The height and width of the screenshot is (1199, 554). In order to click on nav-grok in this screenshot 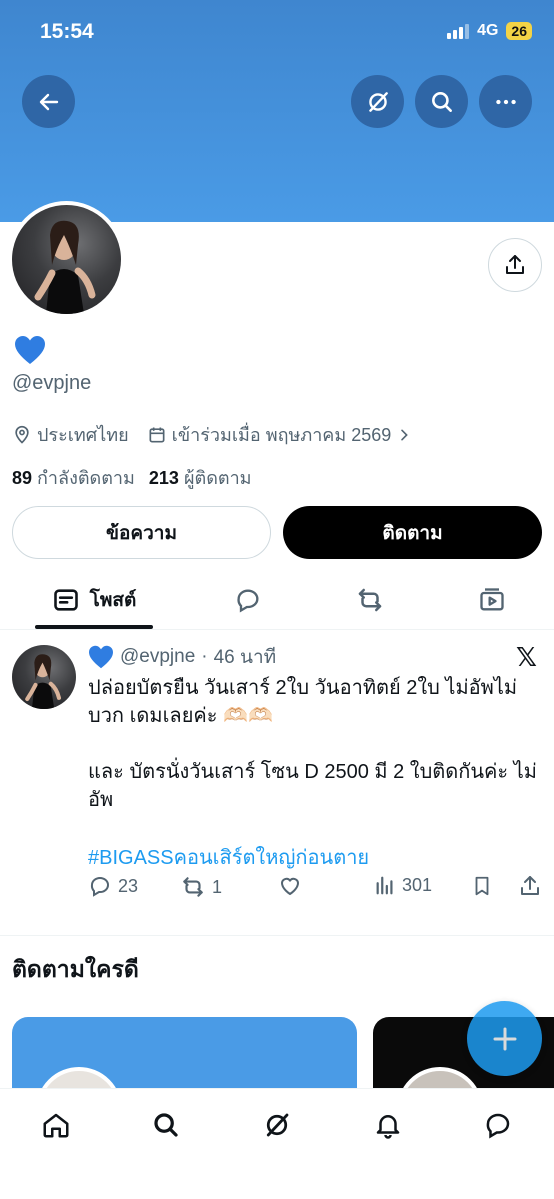, I will do `click(277, 1125)`.